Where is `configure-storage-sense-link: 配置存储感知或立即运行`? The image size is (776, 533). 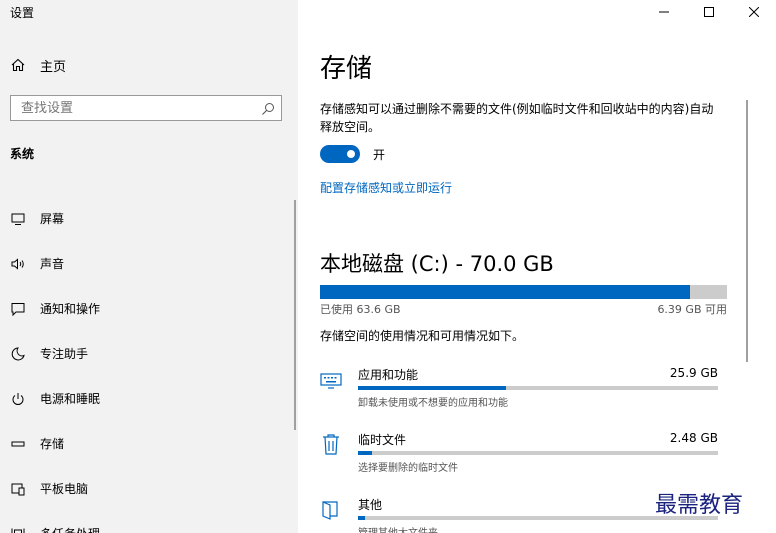
configure-storage-sense-link: 配置存储感知或立即运行 is located at coordinates (386, 187).